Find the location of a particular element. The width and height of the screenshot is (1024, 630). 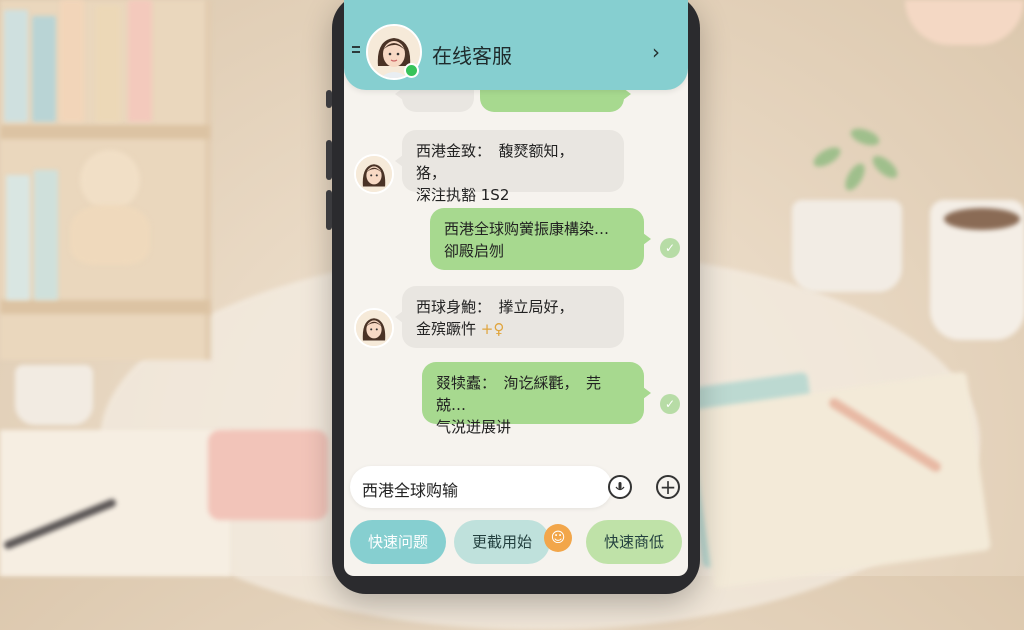

emoji-sticker: +♀ is located at coordinates (492, 329).